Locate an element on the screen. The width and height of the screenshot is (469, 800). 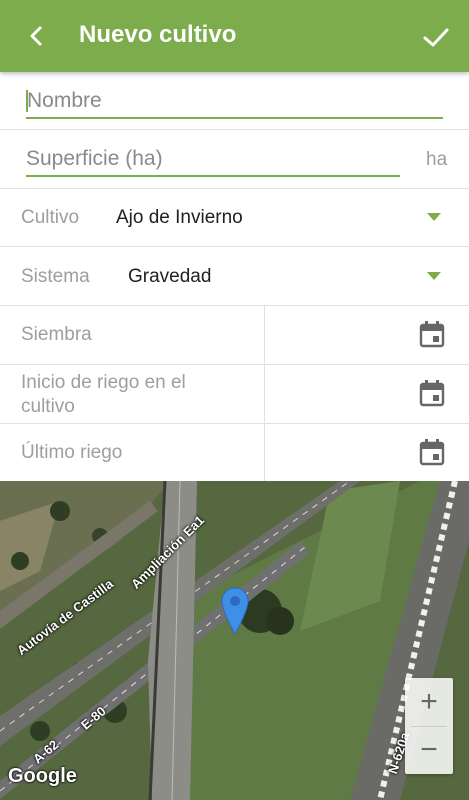
back-button is located at coordinates (36, 36).